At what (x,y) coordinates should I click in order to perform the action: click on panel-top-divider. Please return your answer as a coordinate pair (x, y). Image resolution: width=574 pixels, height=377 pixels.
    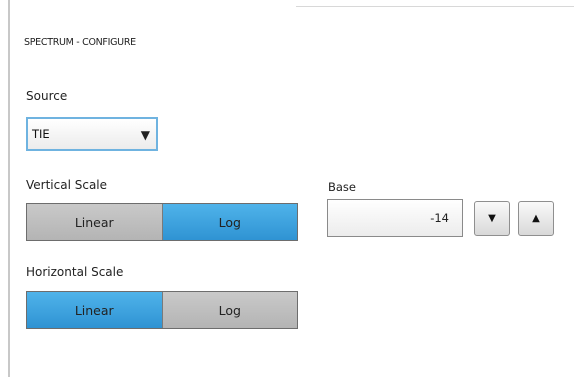
    Looking at the image, I should click on (435, 6).